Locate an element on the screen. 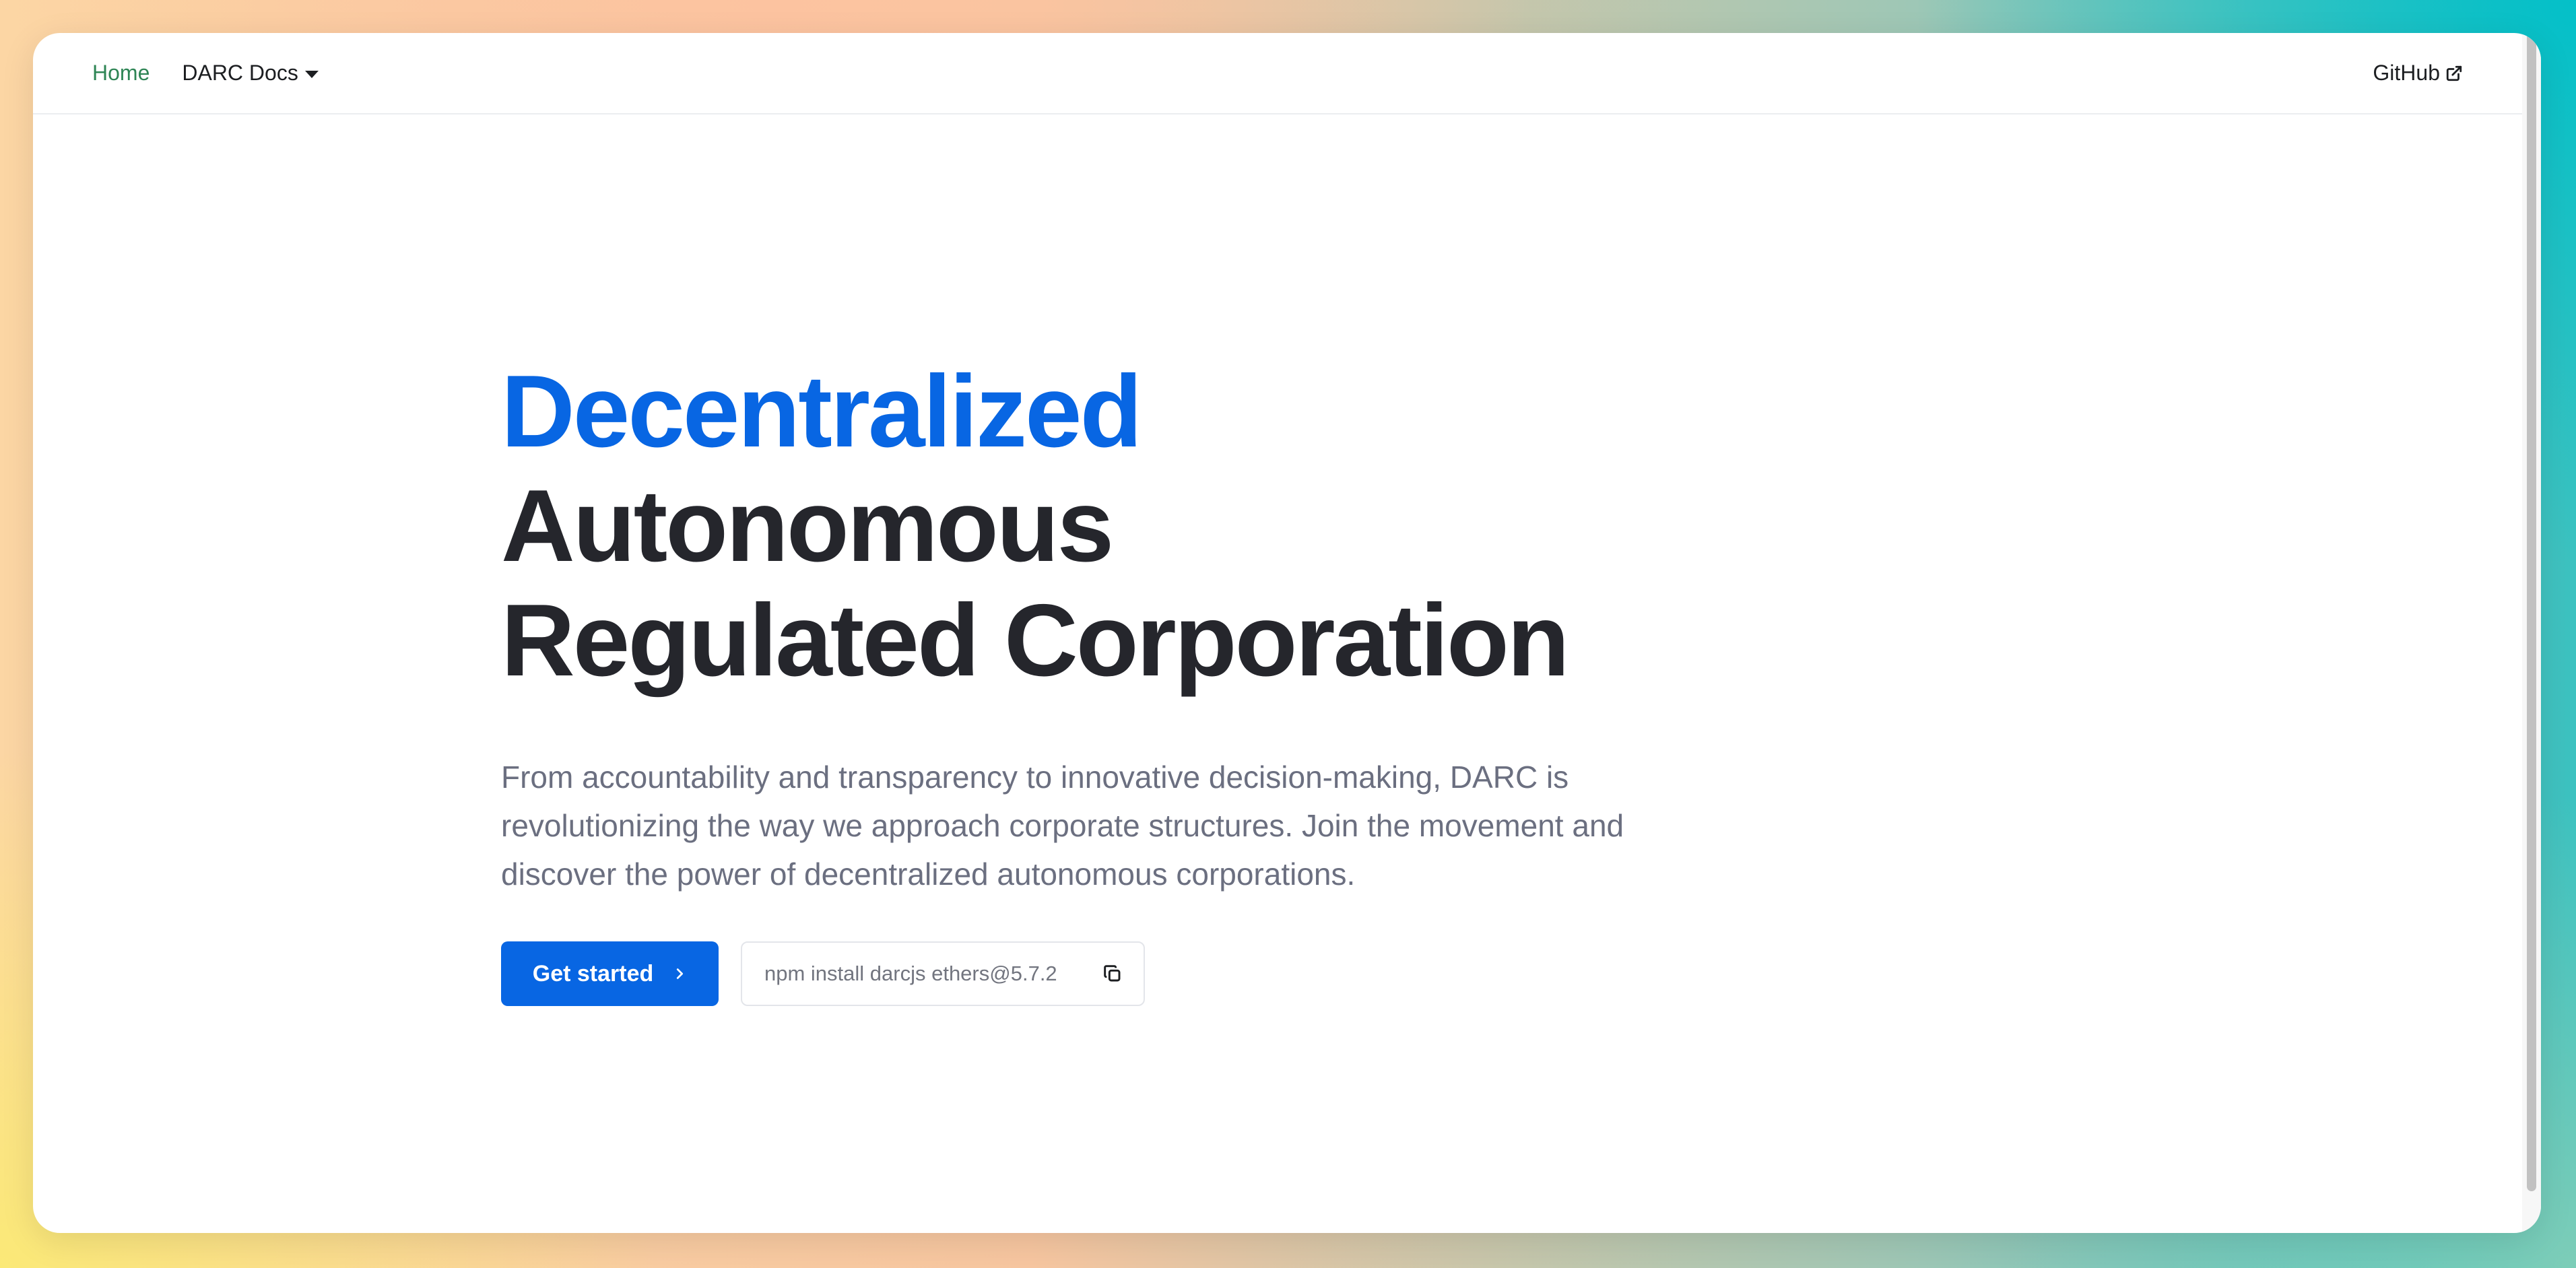 This screenshot has height=1268, width=2576. hero-title-line-2: Autonomous is located at coordinates (807, 526).